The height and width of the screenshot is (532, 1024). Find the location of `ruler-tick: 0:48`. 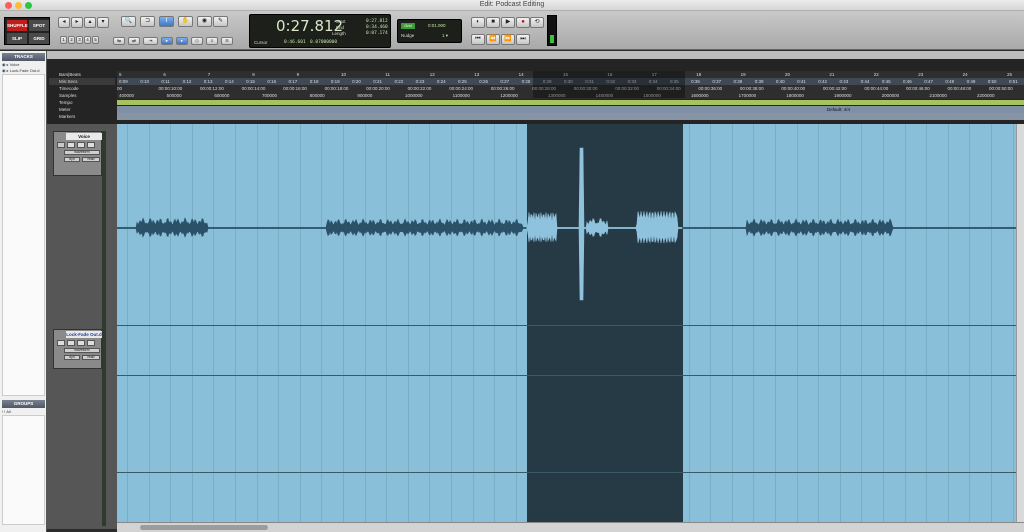

ruler-tick: 0:48 is located at coordinates (950, 81).